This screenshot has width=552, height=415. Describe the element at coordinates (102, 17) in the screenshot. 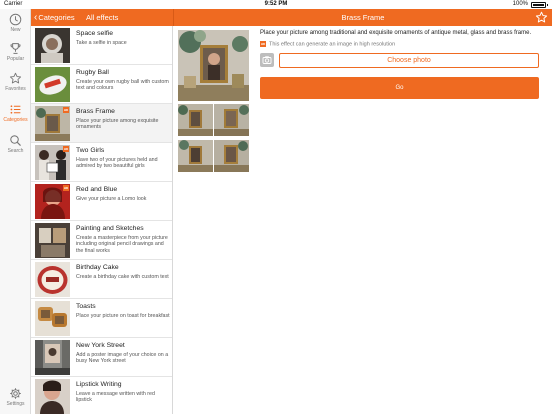

I see `list-title: All effects` at that location.